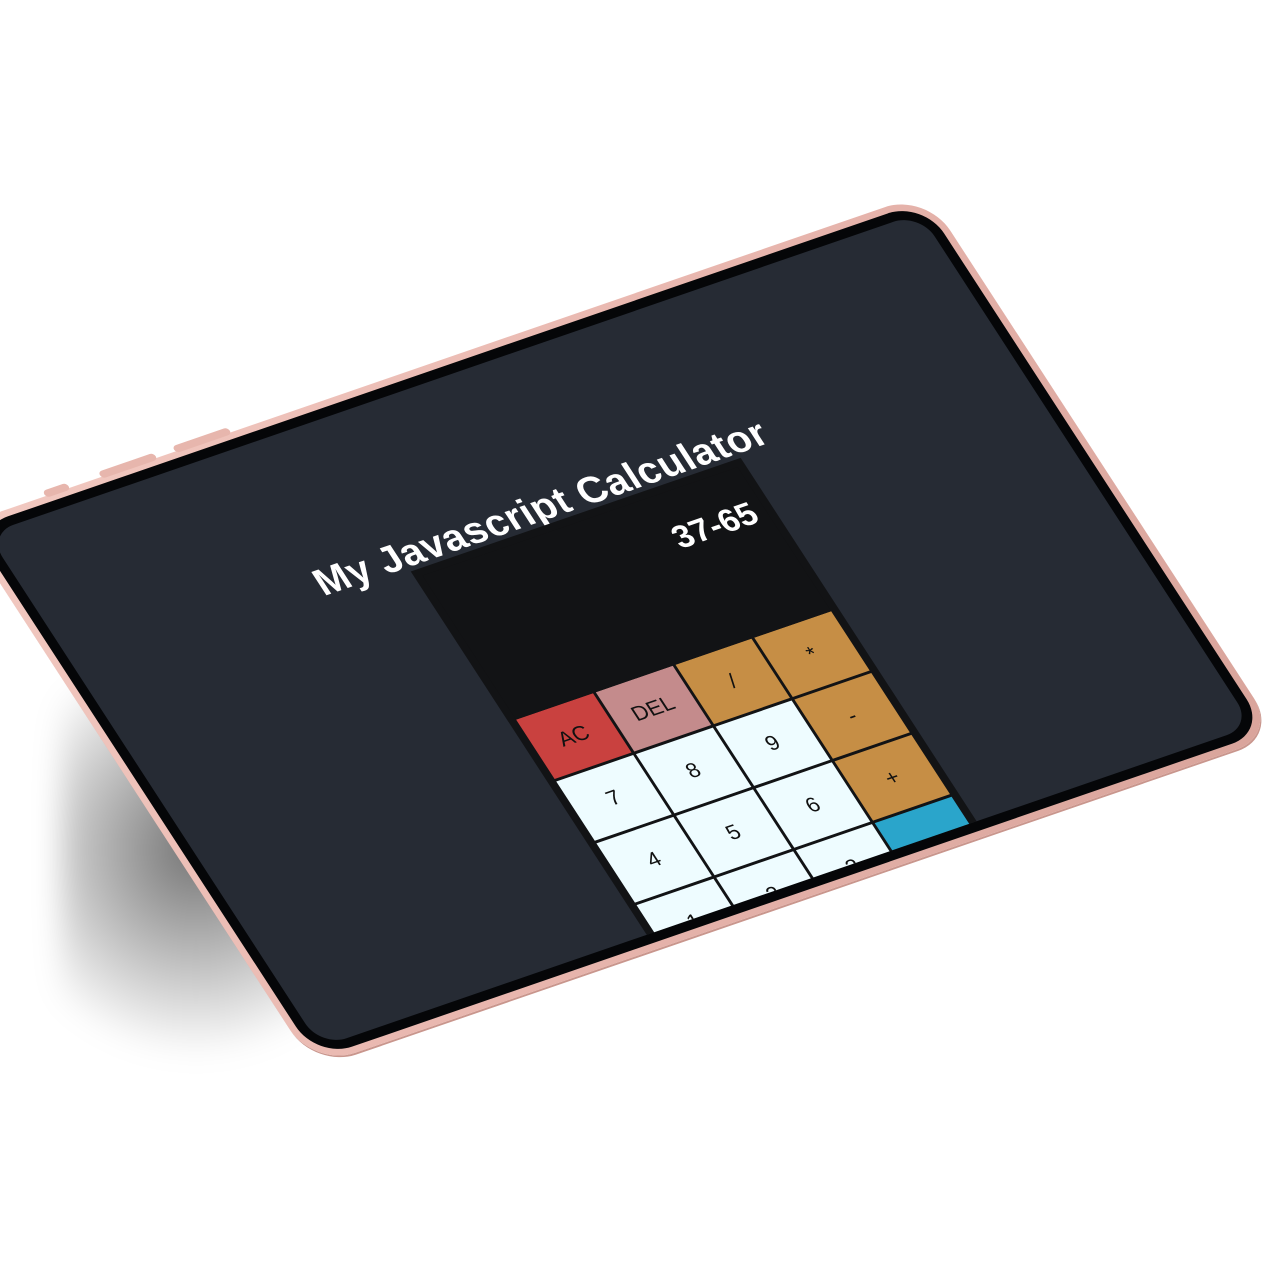 This screenshot has width=1280, height=1280. What do you see at coordinates (715, 525) in the screenshot?
I see `current-operand: 37-65` at bounding box center [715, 525].